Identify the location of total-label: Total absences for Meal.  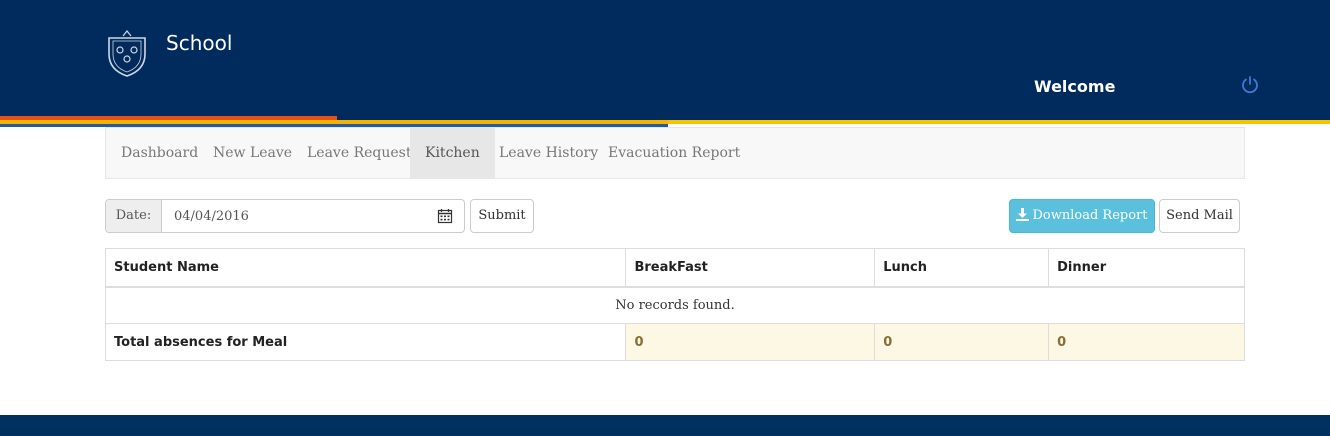
(365, 342).